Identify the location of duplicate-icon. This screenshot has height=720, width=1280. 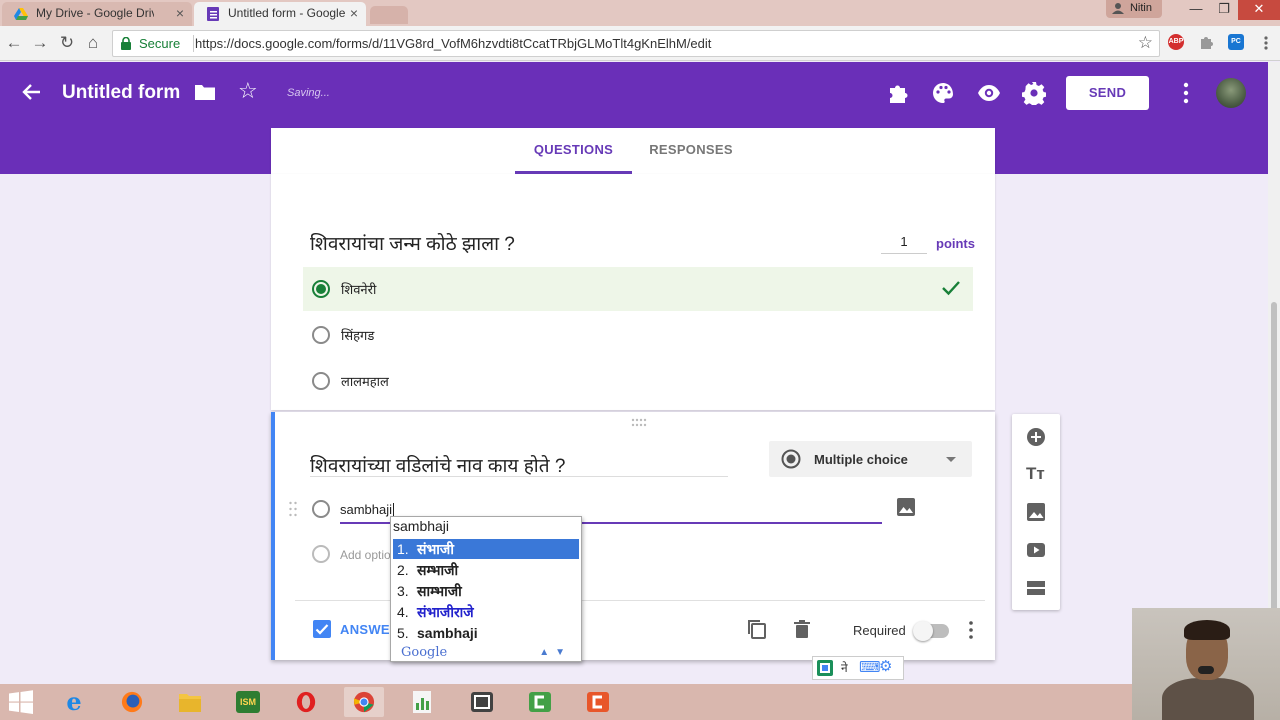
(757, 629).